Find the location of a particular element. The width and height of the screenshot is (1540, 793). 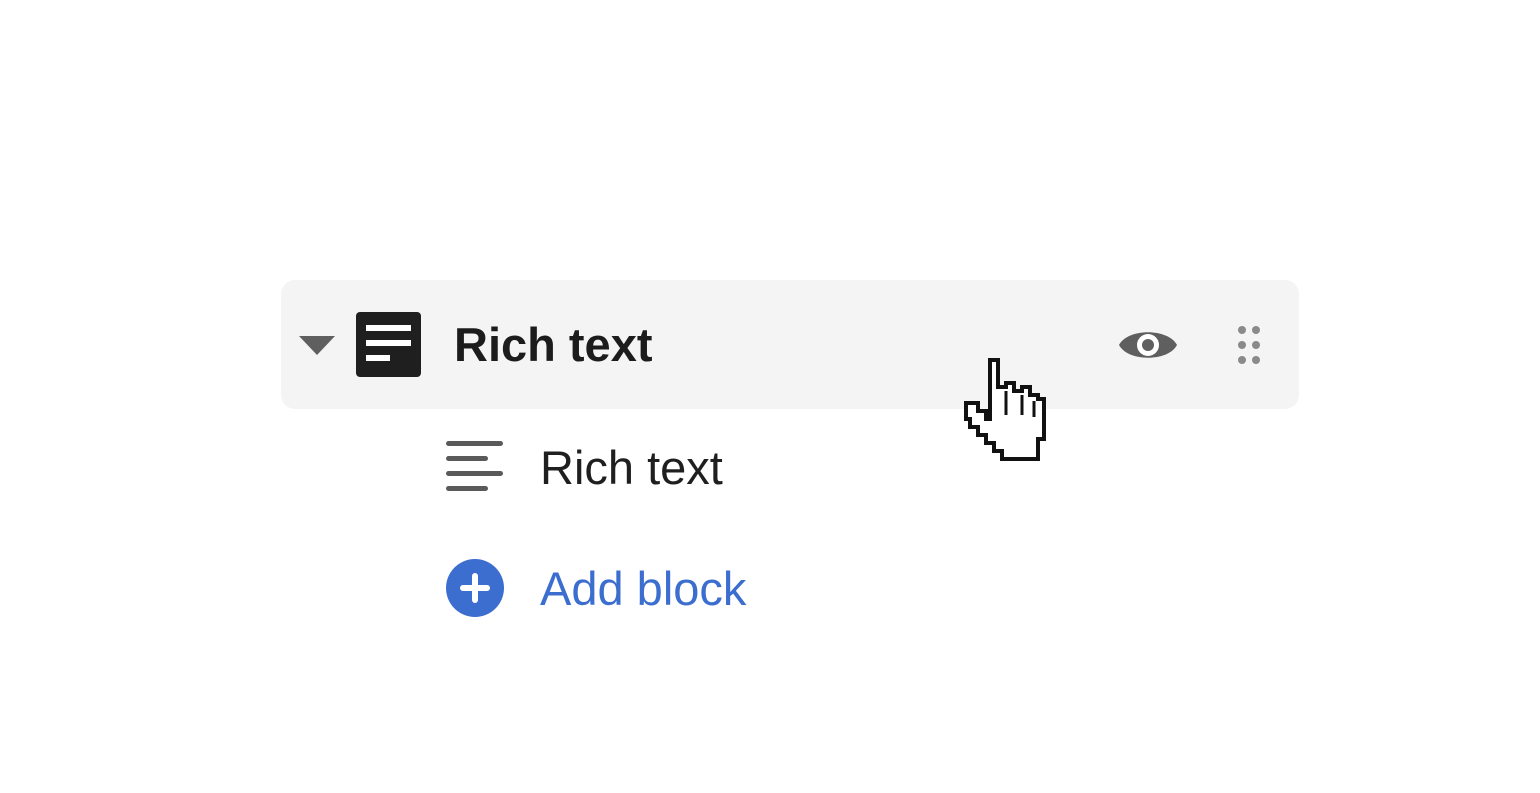

section-title: Rich text is located at coordinates (553, 345).